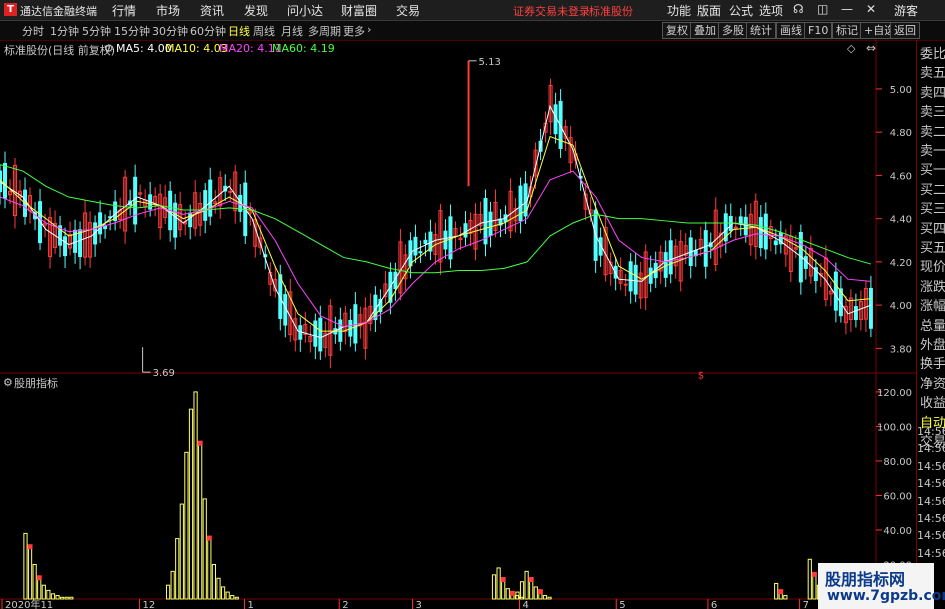  Describe the element at coordinates (865, 579) in the screenshot. I see `watermark-line1: 股朋指标网` at that location.